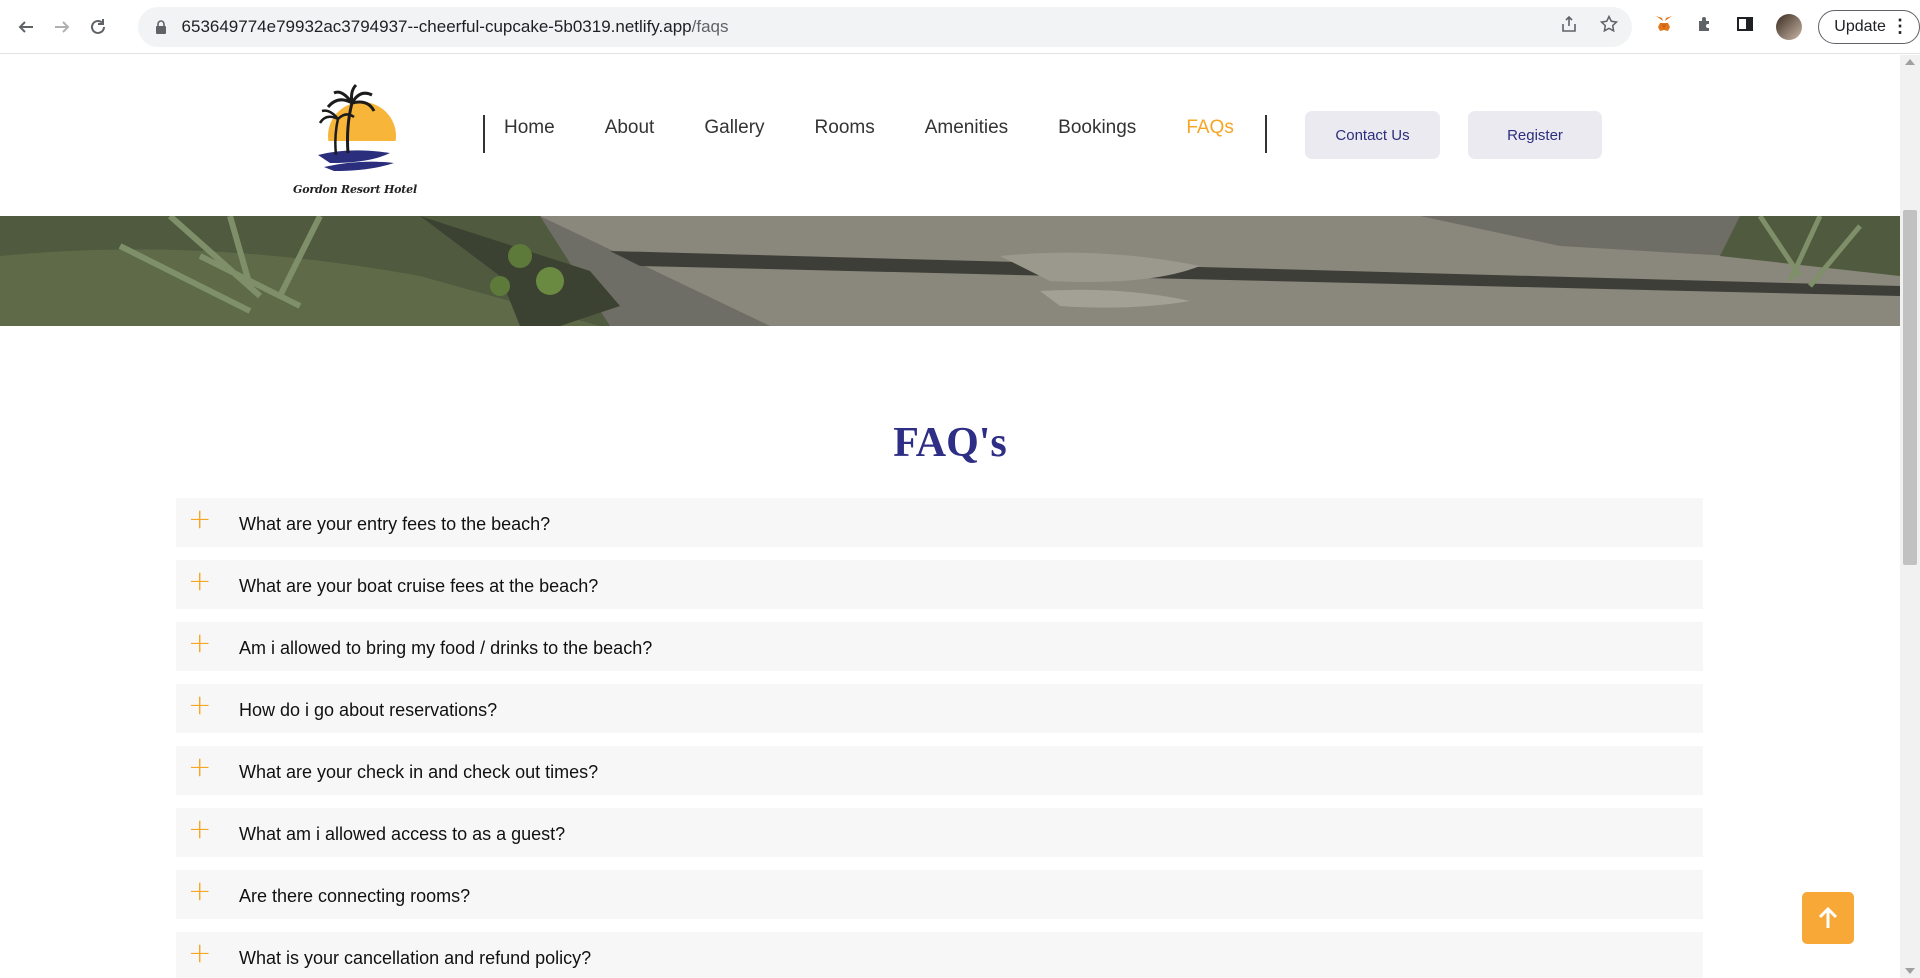 This screenshot has width=1920, height=978. Describe the element at coordinates (1910, 387) in the screenshot. I see `scrollbar-thumb` at that location.